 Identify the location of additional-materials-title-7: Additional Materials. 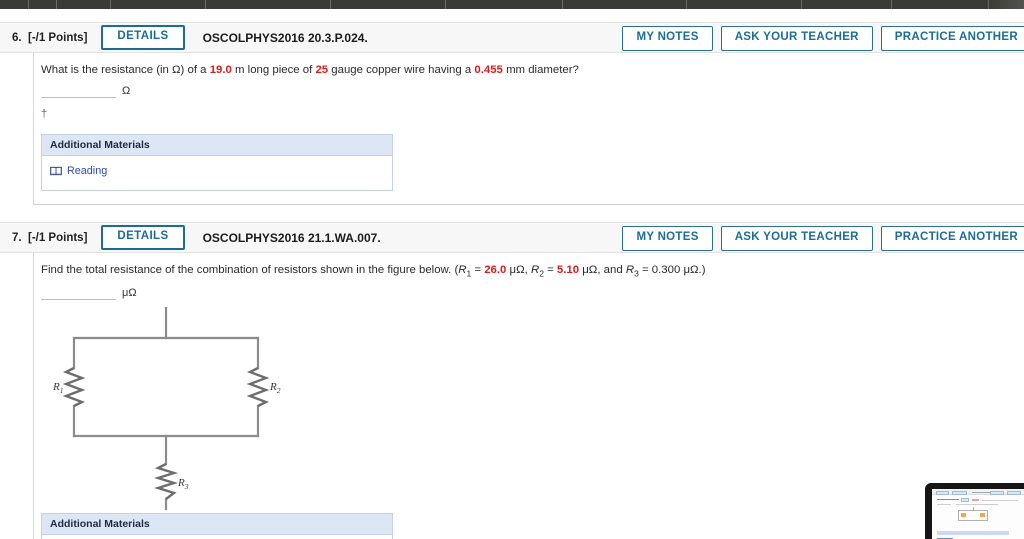
(217, 524).